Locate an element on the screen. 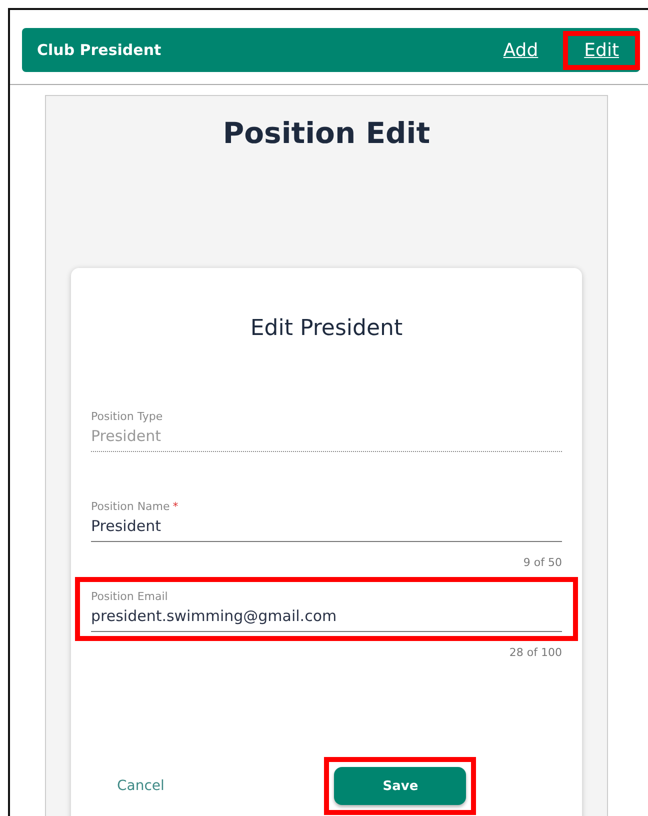 This screenshot has height=816, width=648. card-title: Edit President is located at coordinates (326, 328).